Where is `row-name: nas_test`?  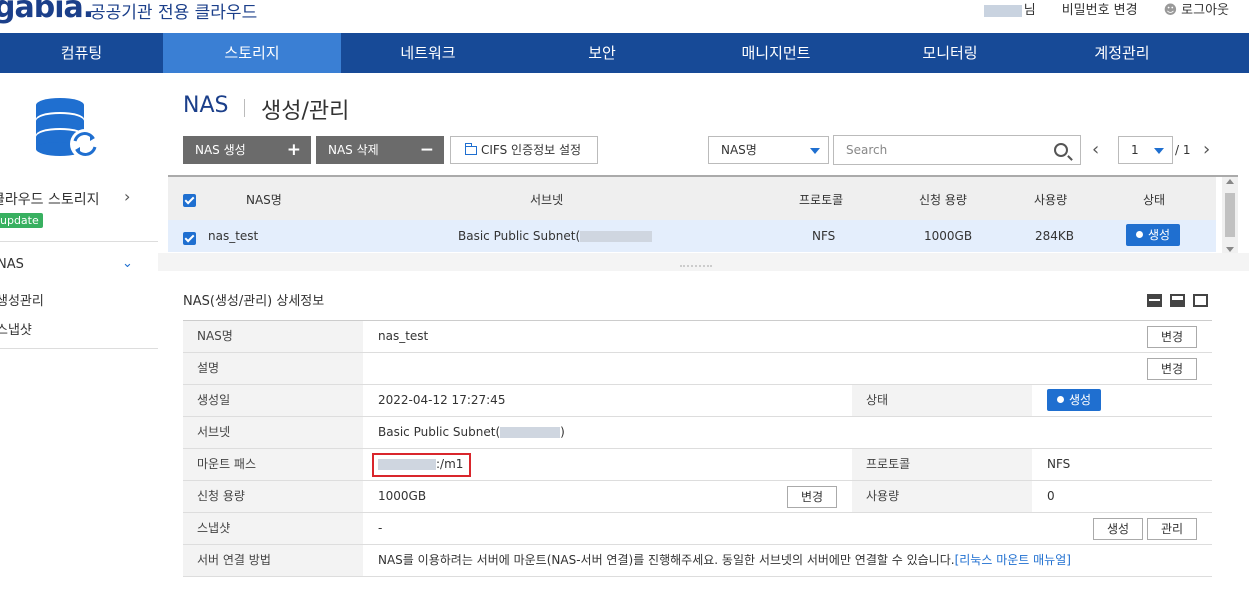
row-name: nas_test is located at coordinates (233, 236).